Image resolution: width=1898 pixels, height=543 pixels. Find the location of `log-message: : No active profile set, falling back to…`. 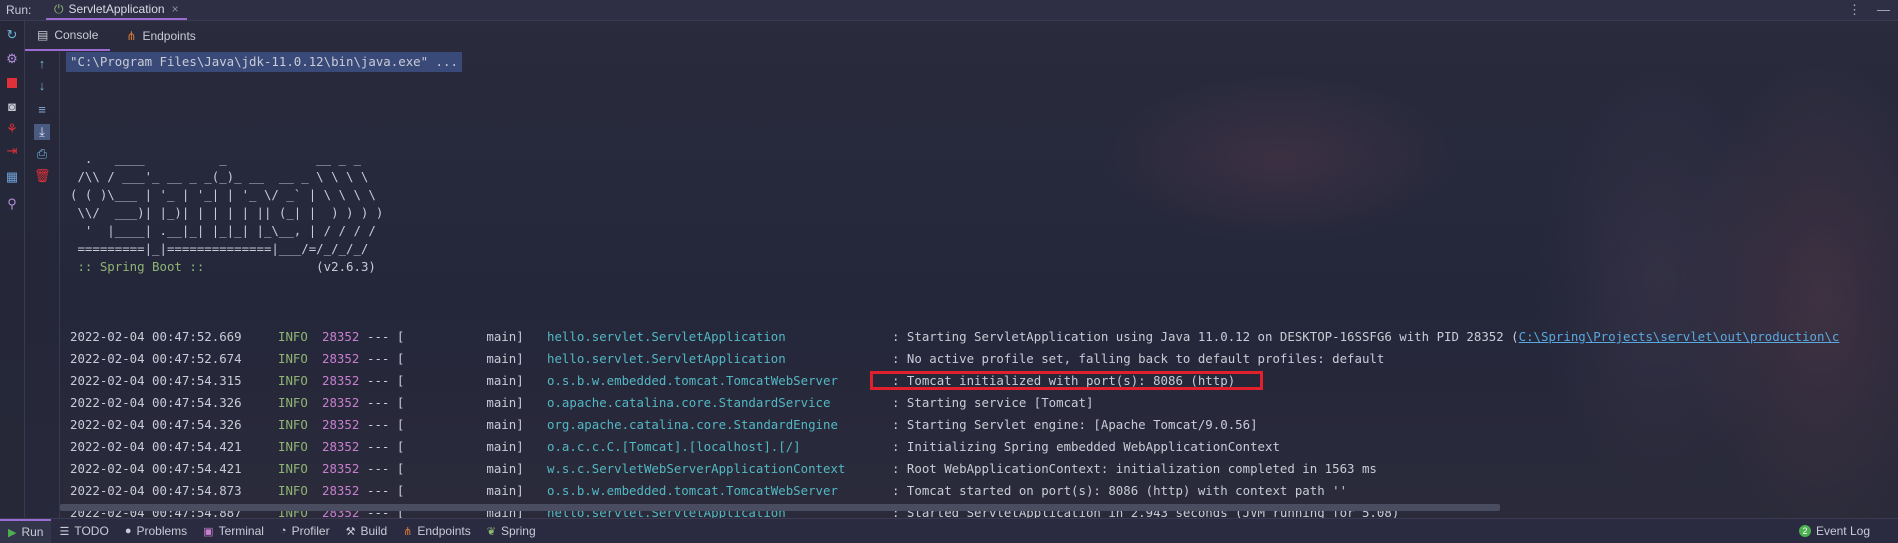

log-message: : No active profile set, falling back to… is located at coordinates (1138, 358).